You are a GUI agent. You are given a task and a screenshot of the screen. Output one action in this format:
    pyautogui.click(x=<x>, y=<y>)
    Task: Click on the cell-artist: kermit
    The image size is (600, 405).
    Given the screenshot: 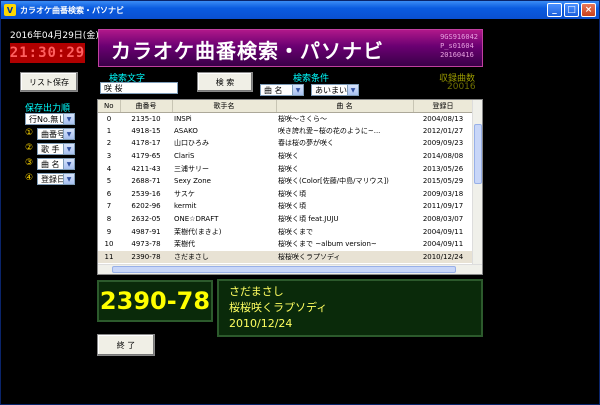 What is the action you would take?
    pyautogui.click(x=185, y=206)
    